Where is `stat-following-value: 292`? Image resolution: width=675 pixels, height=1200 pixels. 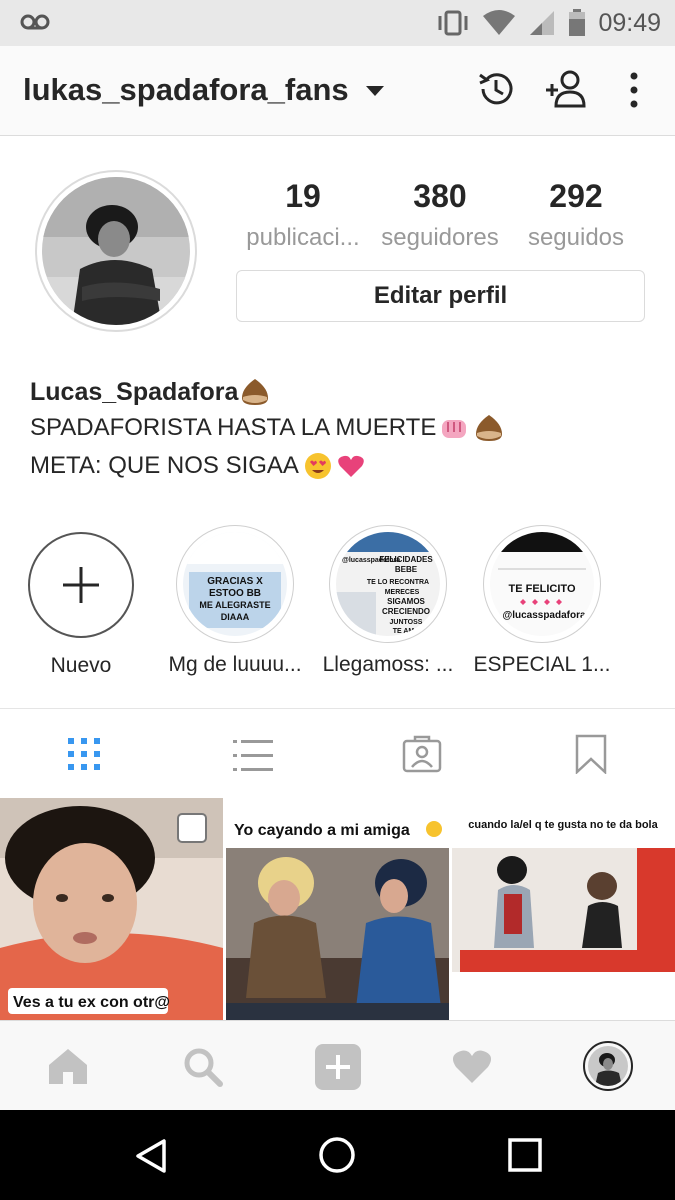
stat-following-value: 292 is located at coordinates (576, 196).